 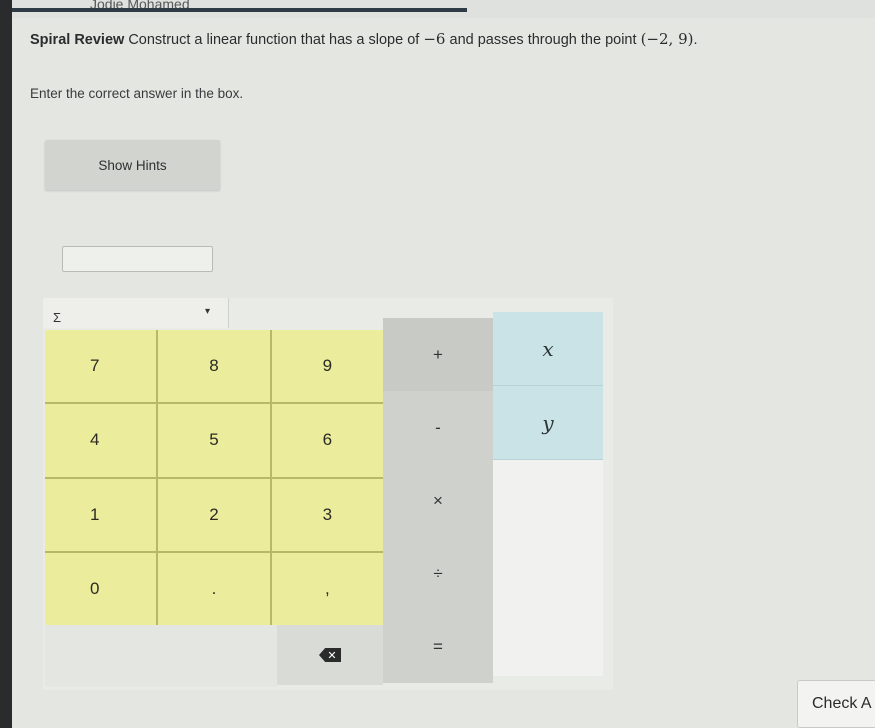 I want to click on backspace-icon: ✕, so click(x=330, y=655).